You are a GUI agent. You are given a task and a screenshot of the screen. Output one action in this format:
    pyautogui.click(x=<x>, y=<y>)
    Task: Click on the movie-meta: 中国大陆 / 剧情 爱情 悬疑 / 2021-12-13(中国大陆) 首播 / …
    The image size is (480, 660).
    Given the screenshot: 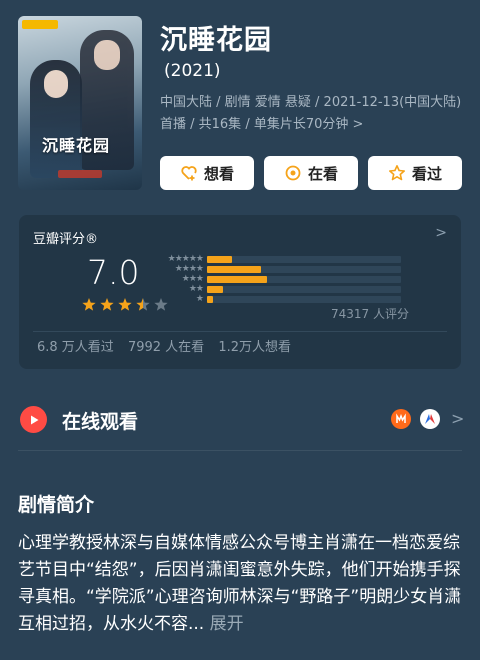 What is the action you would take?
    pyautogui.click(x=313, y=114)
    